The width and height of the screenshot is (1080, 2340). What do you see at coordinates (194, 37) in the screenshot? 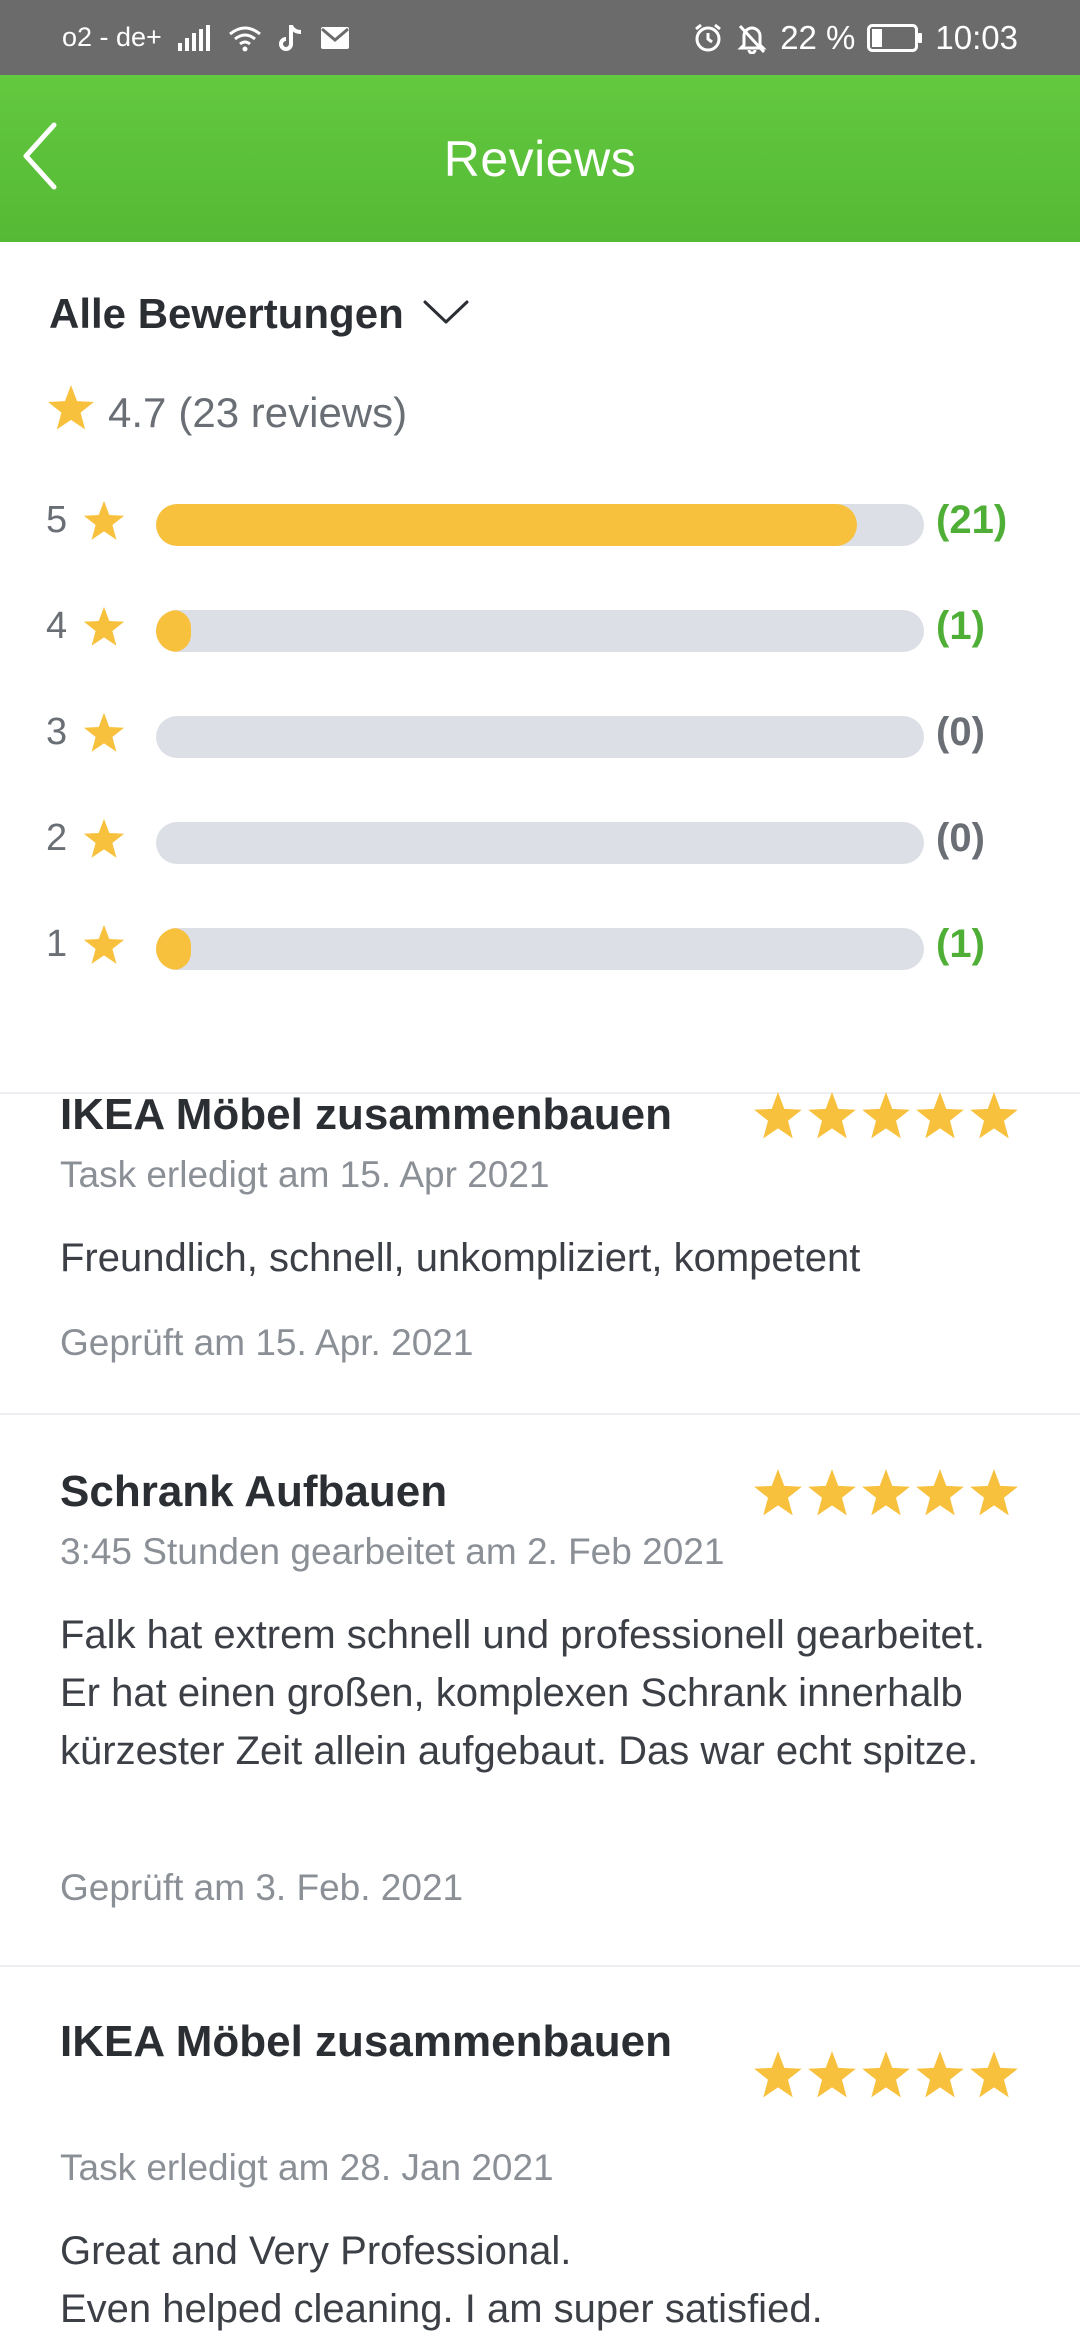
I see `signal-icon` at bounding box center [194, 37].